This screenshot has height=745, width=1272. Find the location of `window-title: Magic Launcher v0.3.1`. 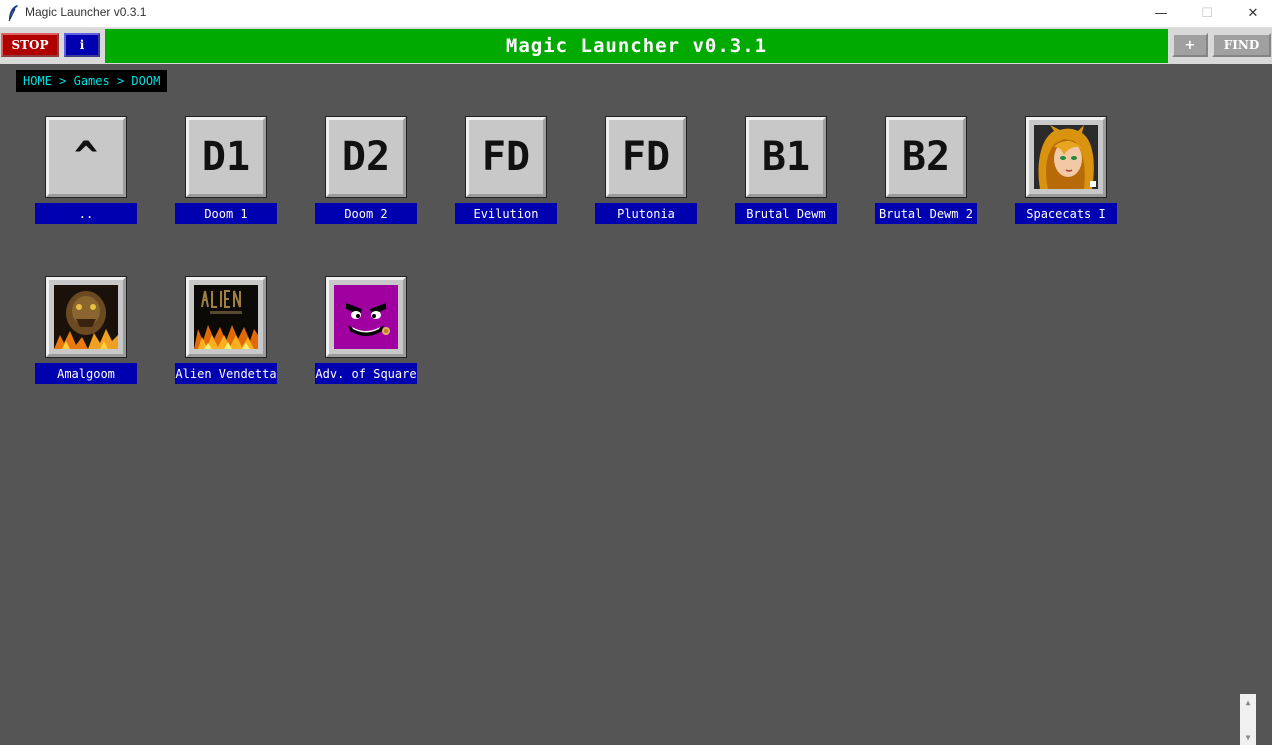

window-title: Magic Launcher v0.3.1 is located at coordinates (86, 12).